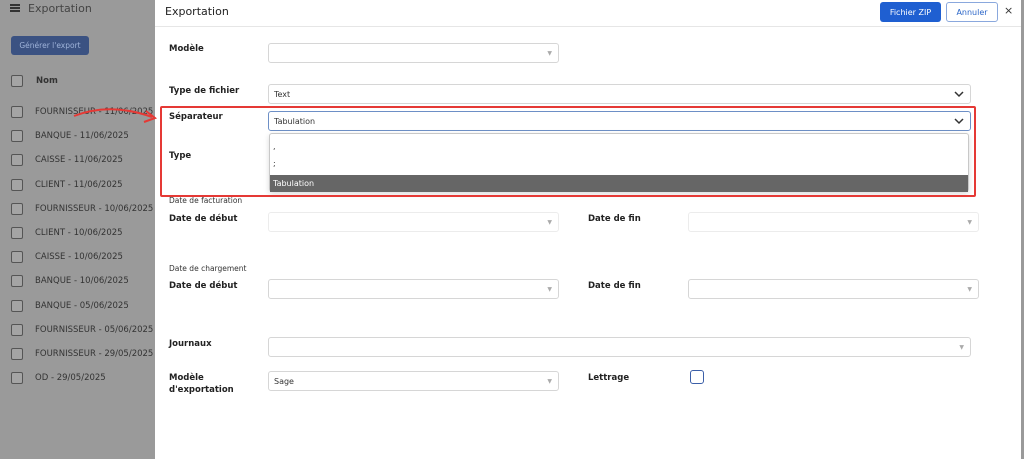  What do you see at coordinates (186, 49) in the screenshot?
I see `label-modele: Modèle` at bounding box center [186, 49].